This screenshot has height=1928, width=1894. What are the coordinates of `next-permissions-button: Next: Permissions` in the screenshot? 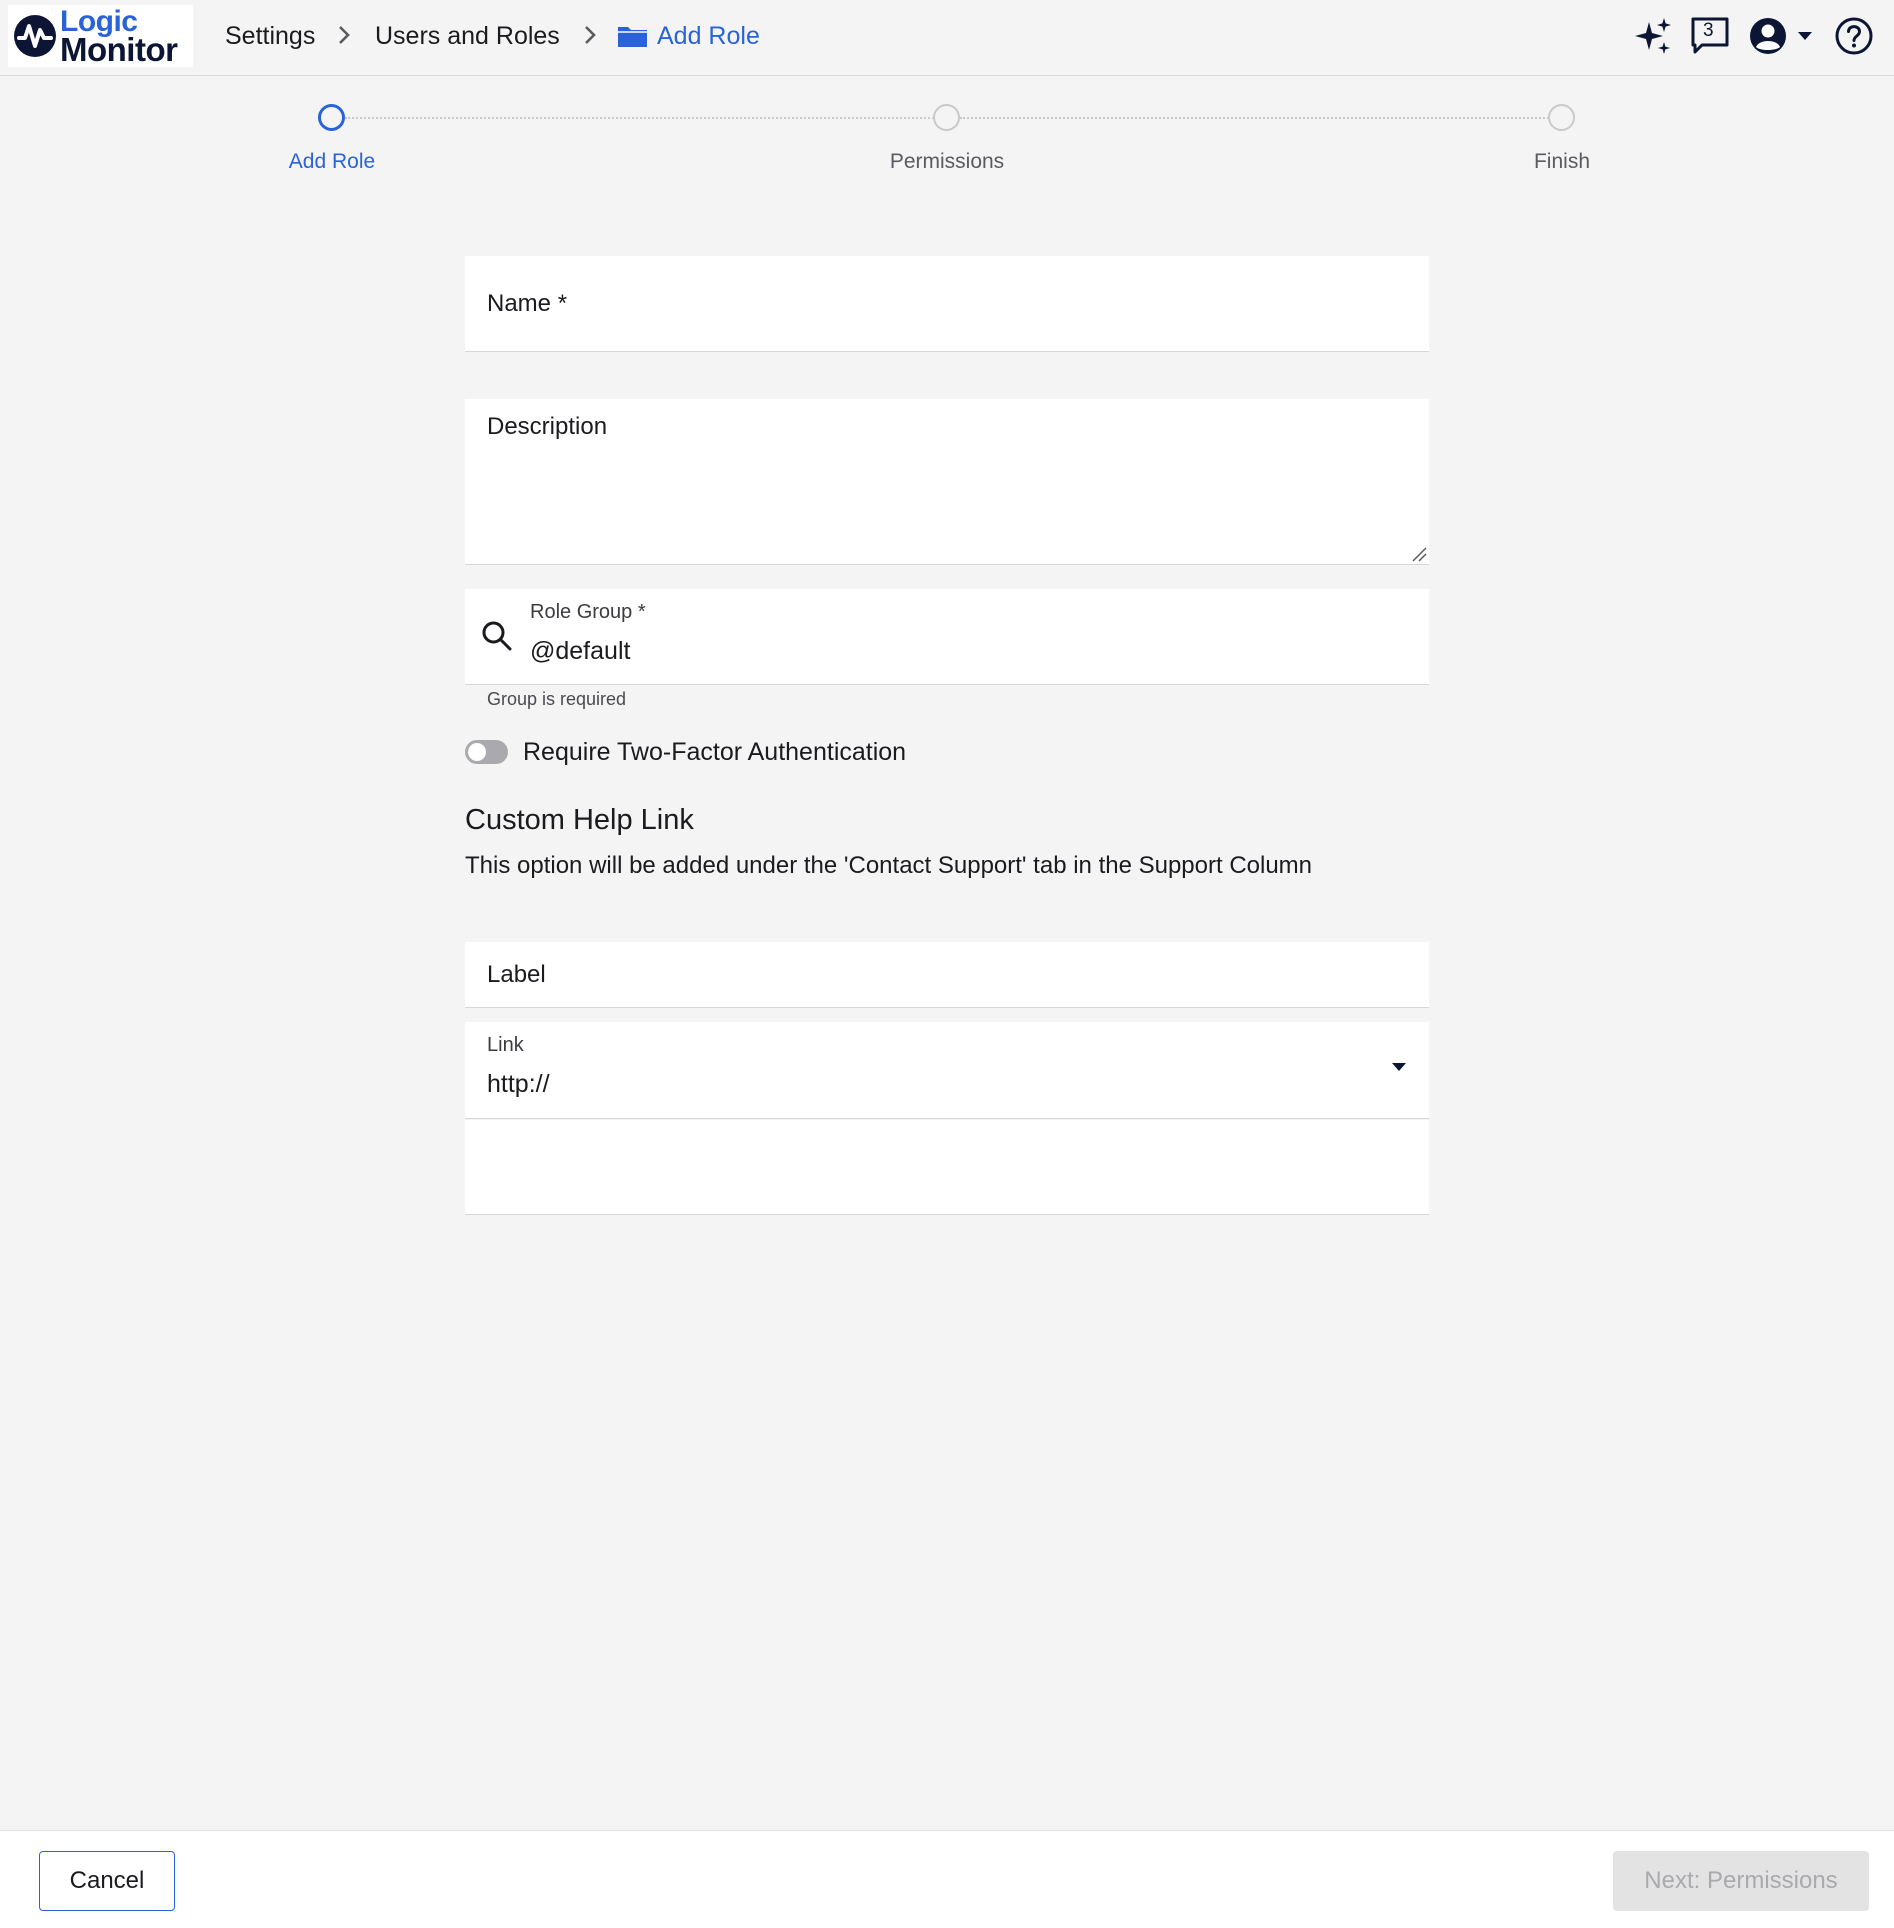 It's located at (1741, 1881).